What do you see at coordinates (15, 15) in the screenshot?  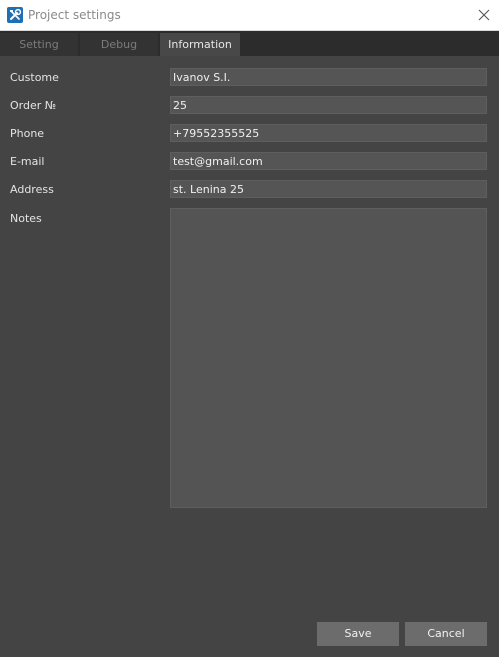 I see `tools-icon` at bounding box center [15, 15].